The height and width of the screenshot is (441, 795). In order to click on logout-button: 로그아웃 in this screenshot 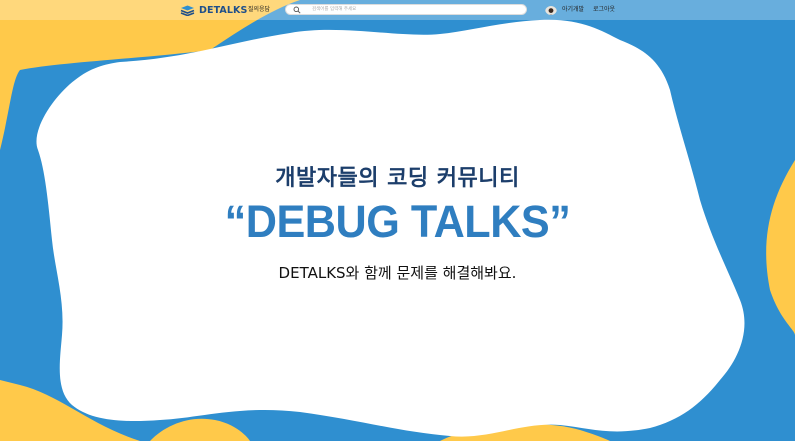, I will do `click(604, 8)`.